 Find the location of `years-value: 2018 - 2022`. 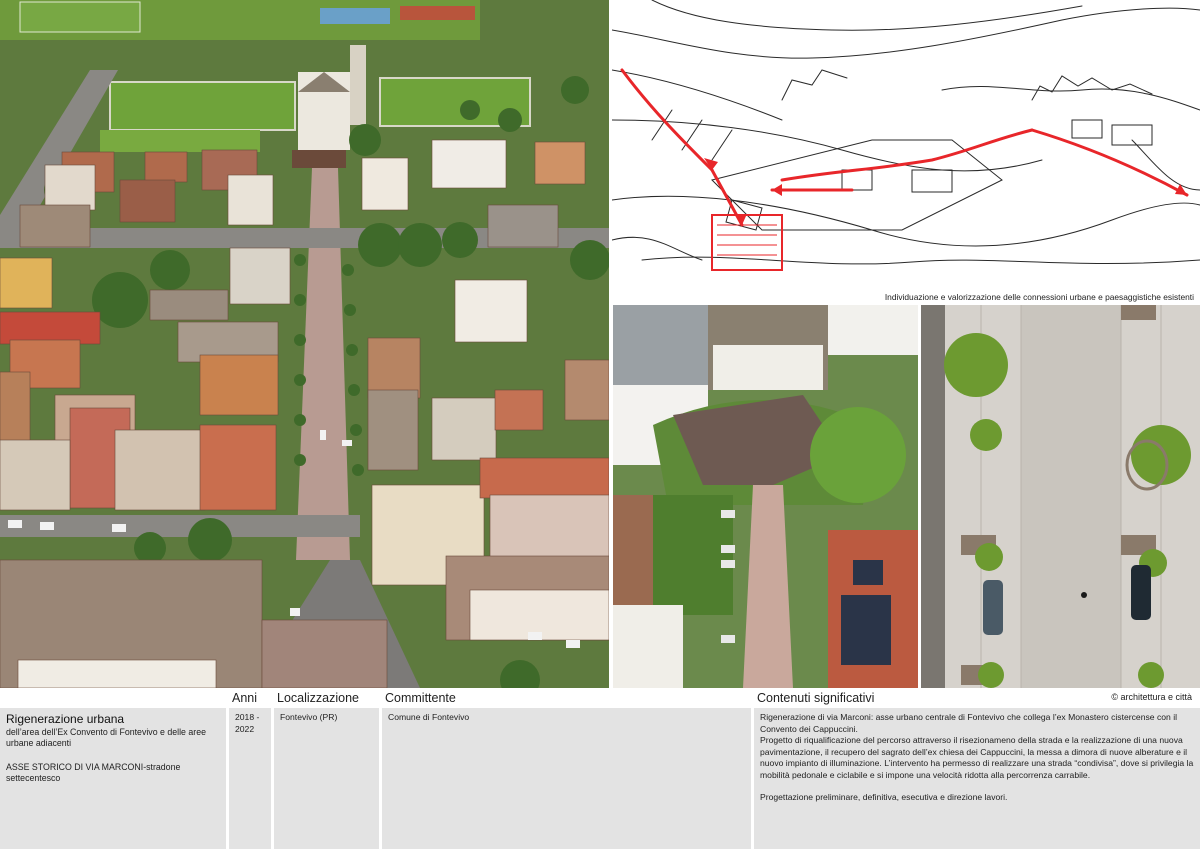

years-value: 2018 - 2022 is located at coordinates (250, 778).